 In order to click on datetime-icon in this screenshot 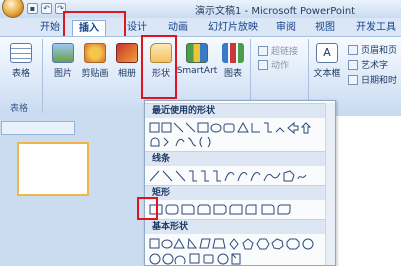, I will do `click(353, 80)`.